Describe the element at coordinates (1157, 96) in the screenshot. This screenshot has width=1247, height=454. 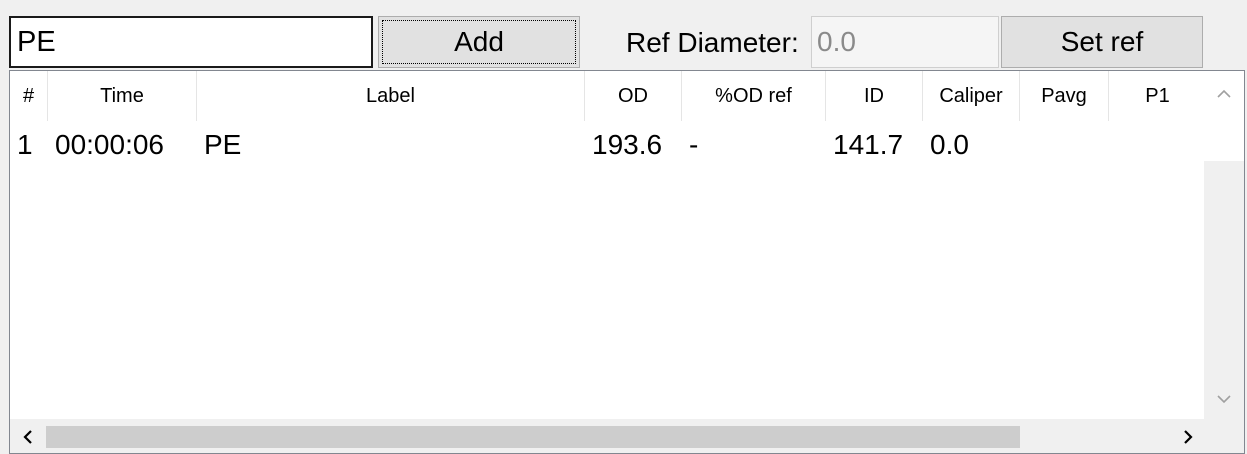
I see `column-header-p1: P1` at that location.